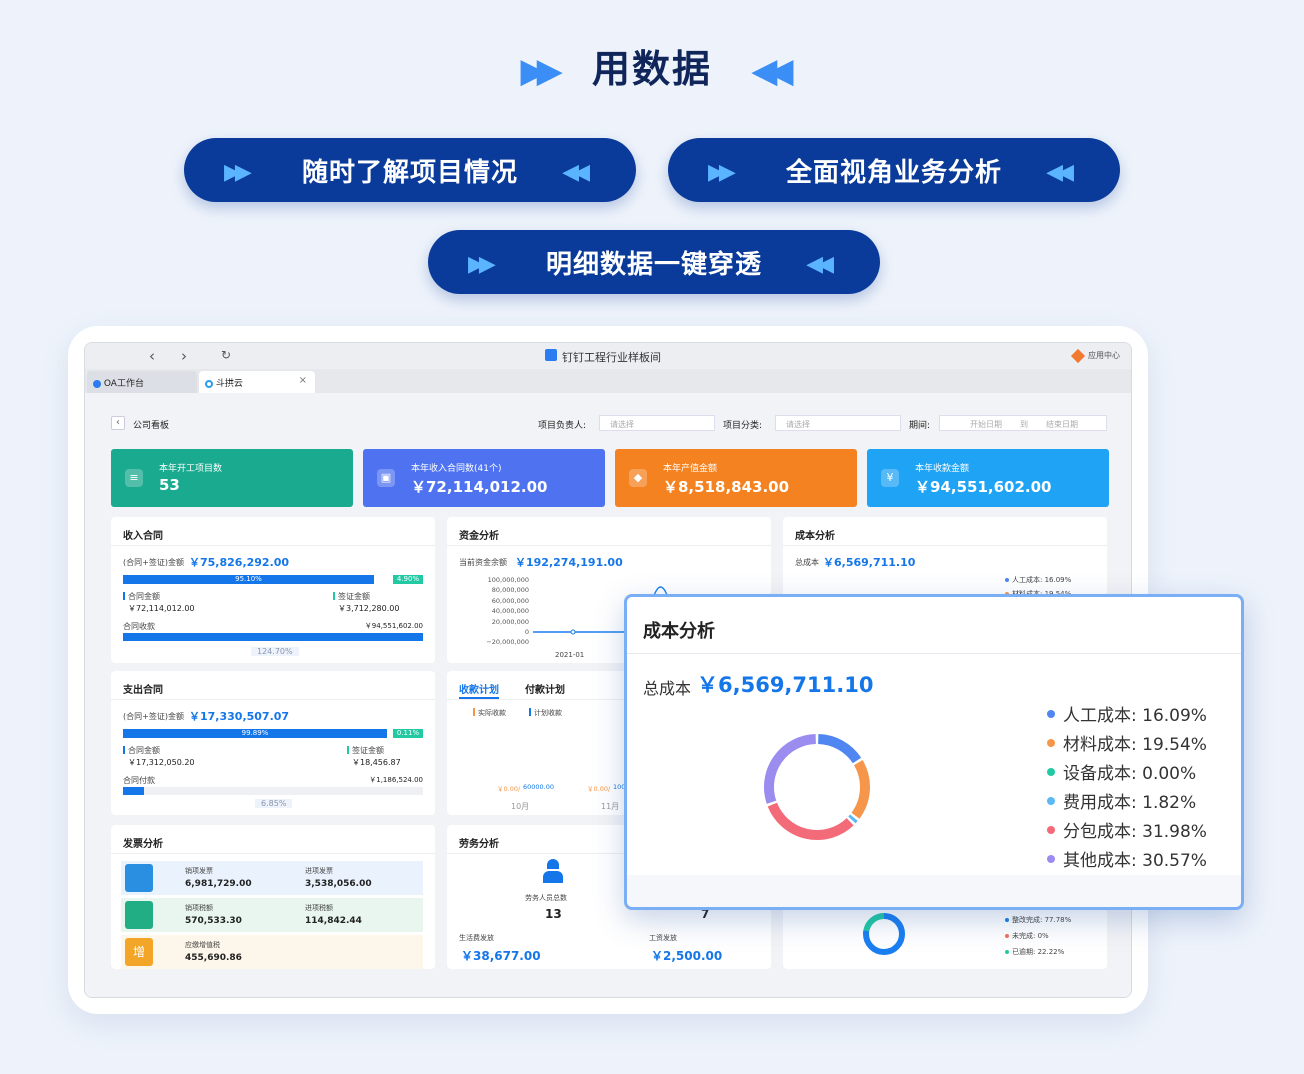 Image resolution: width=1304 pixels, height=1074 pixels. Describe the element at coordinates (1142, 858) in the screenshot. I see `legend-item-other: 其他成本: 30.57%` at that location.